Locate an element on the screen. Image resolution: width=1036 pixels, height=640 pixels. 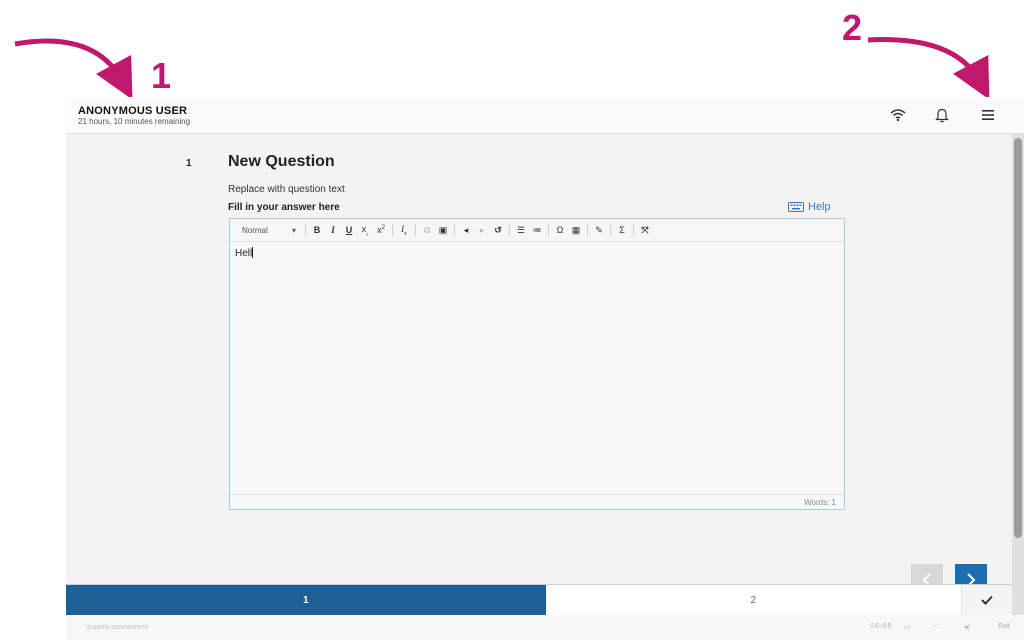
scrollbar is located at coordinates (1018, 386).